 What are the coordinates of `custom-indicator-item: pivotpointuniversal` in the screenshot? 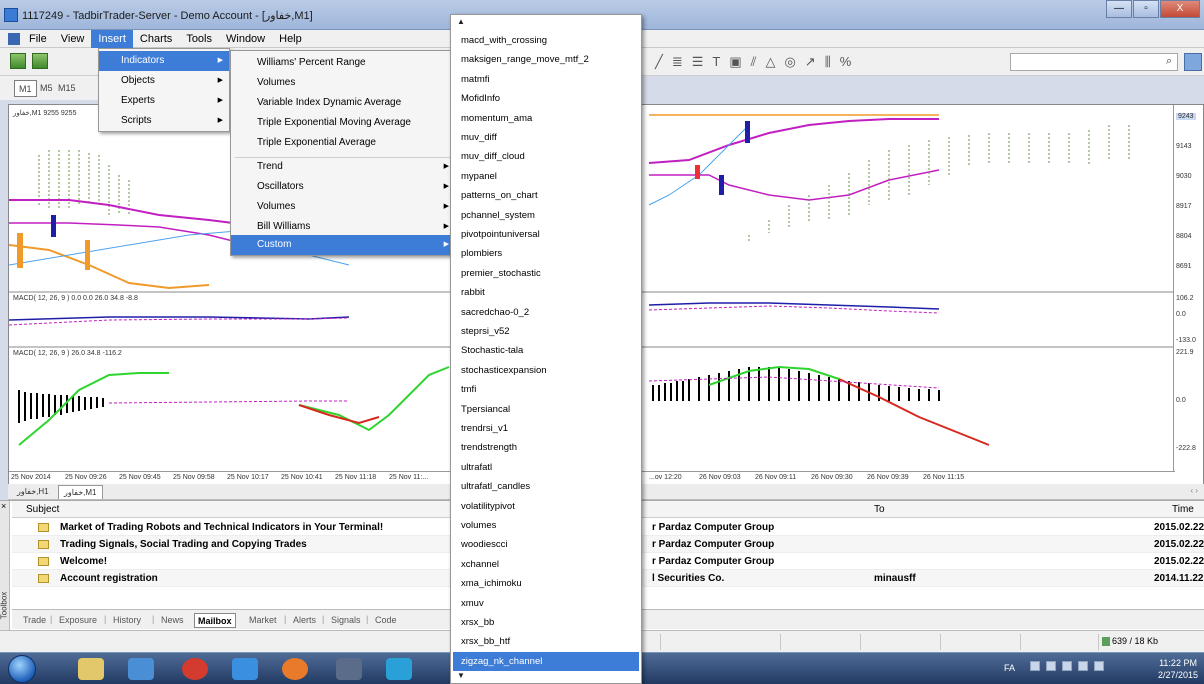 It's located at (546, 234).